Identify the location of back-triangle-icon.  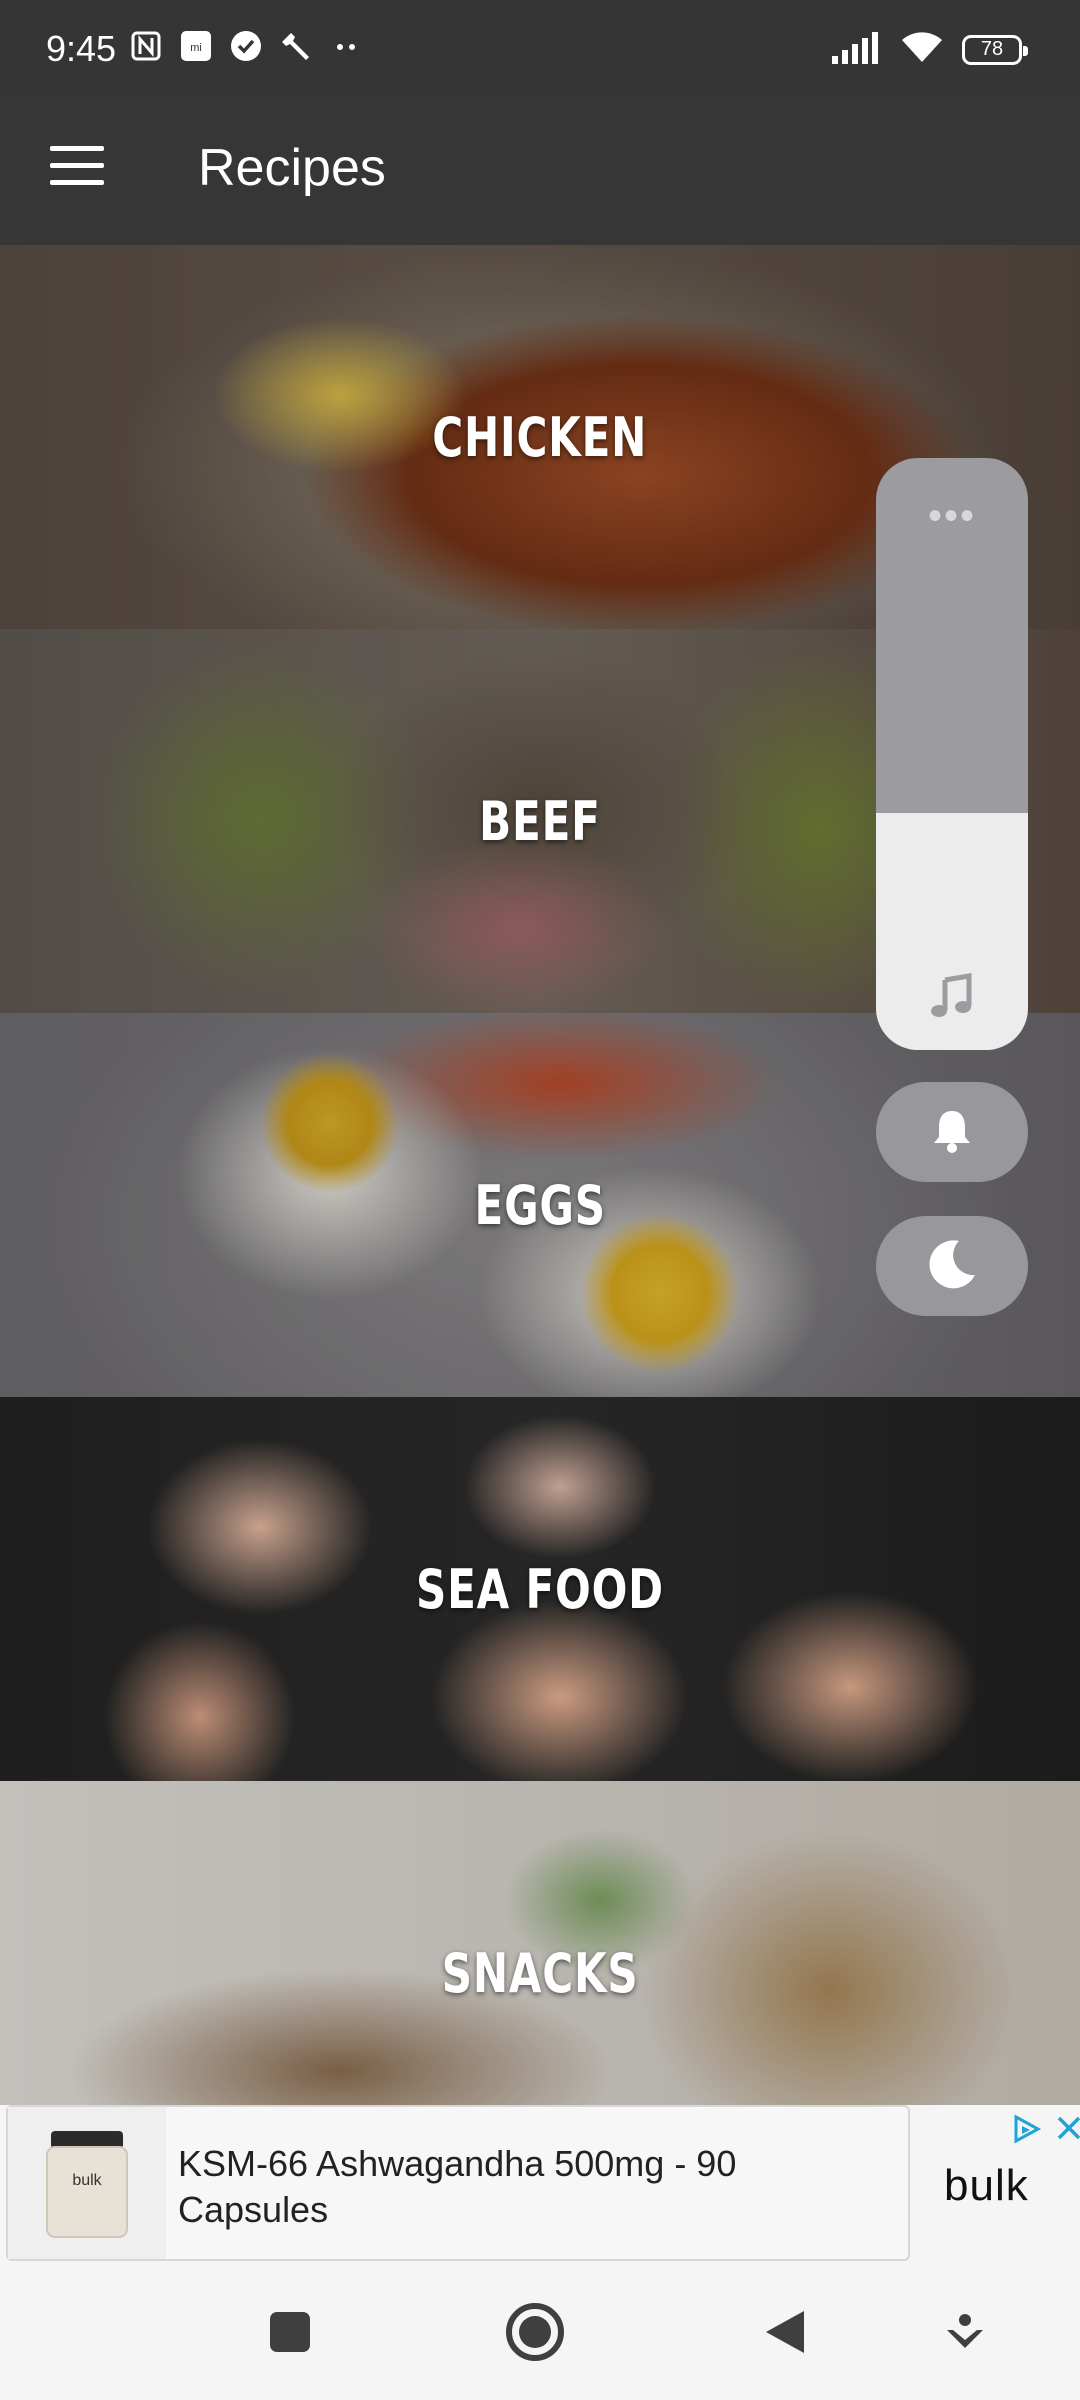
(785, 2332).